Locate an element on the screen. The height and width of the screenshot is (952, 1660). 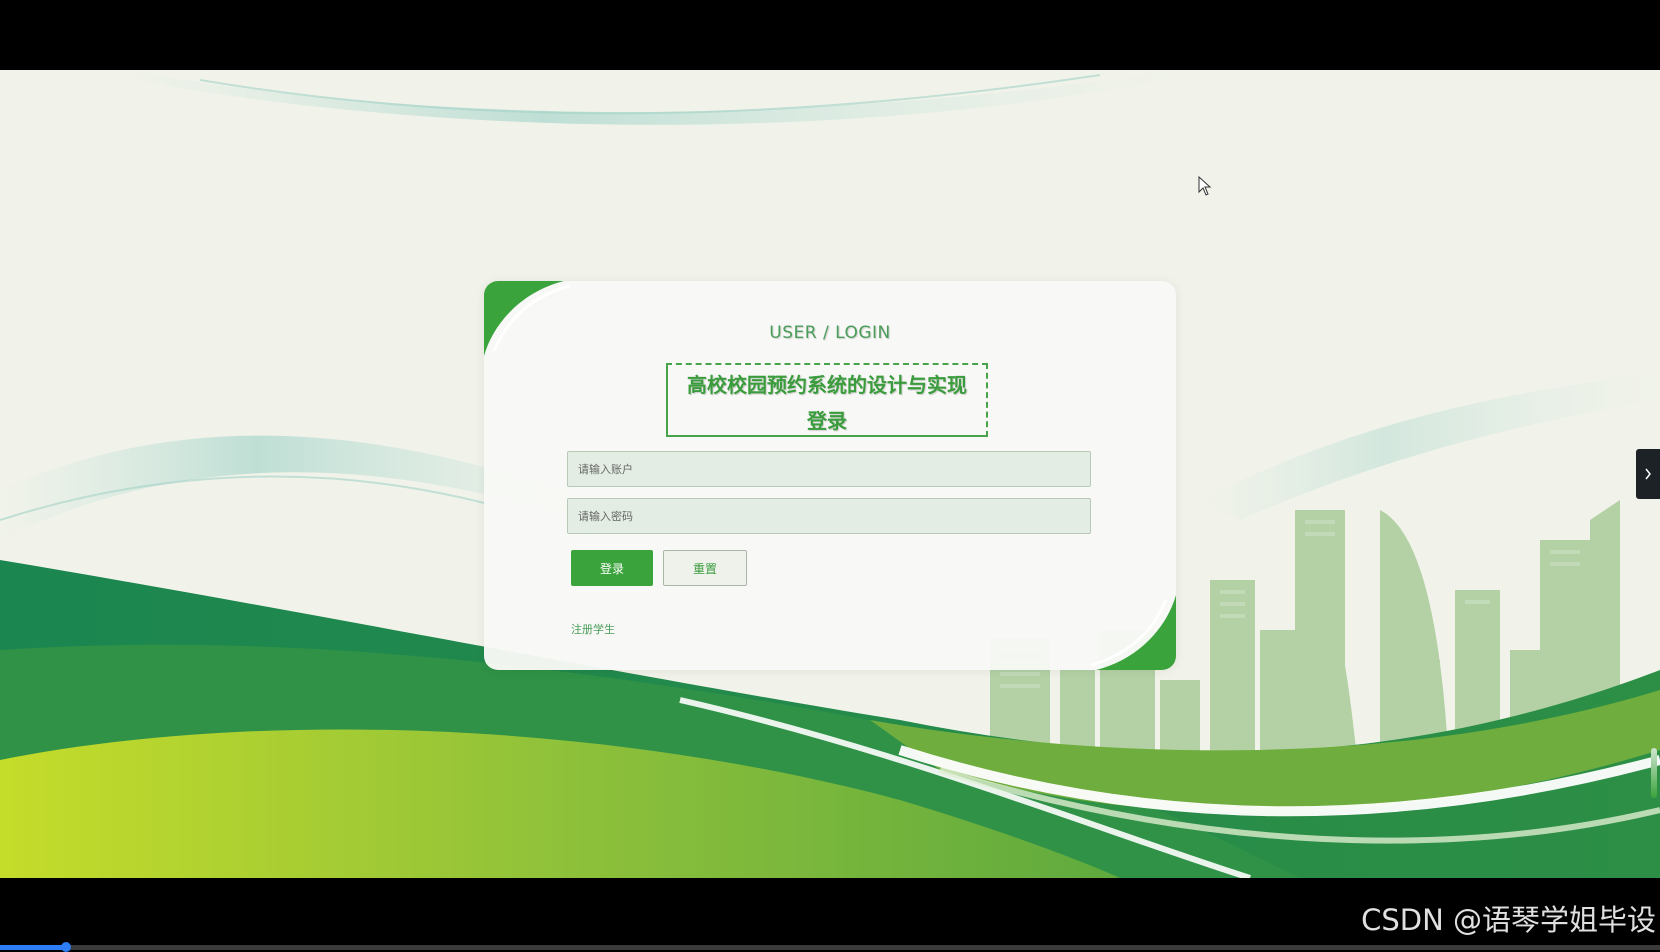
login-heading: 登录 is located at coordinates (827, 421).